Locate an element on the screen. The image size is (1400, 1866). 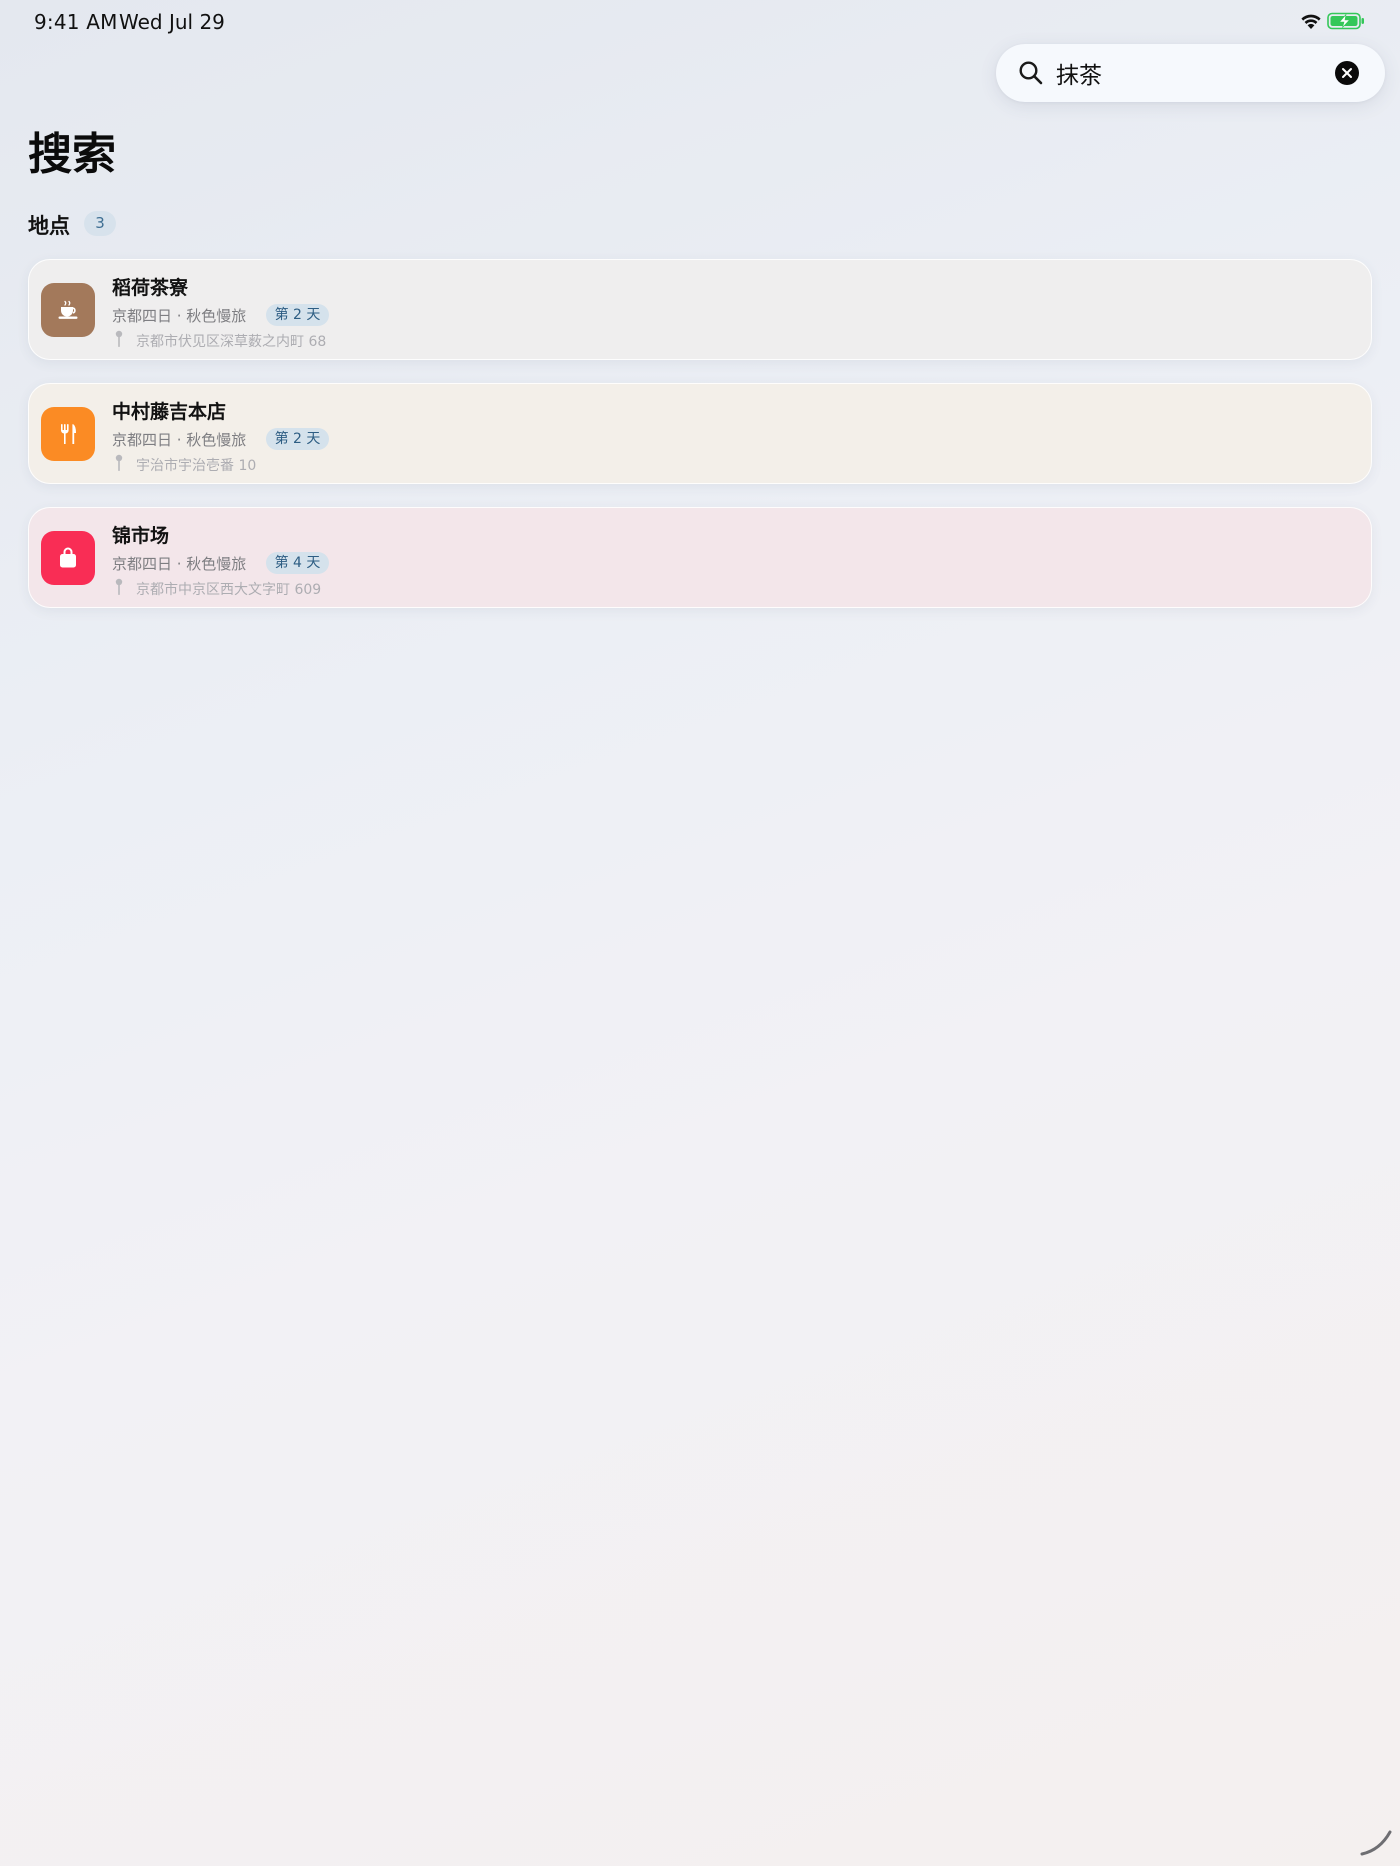
section-label: 地点 is located at coordinates (49, 226).